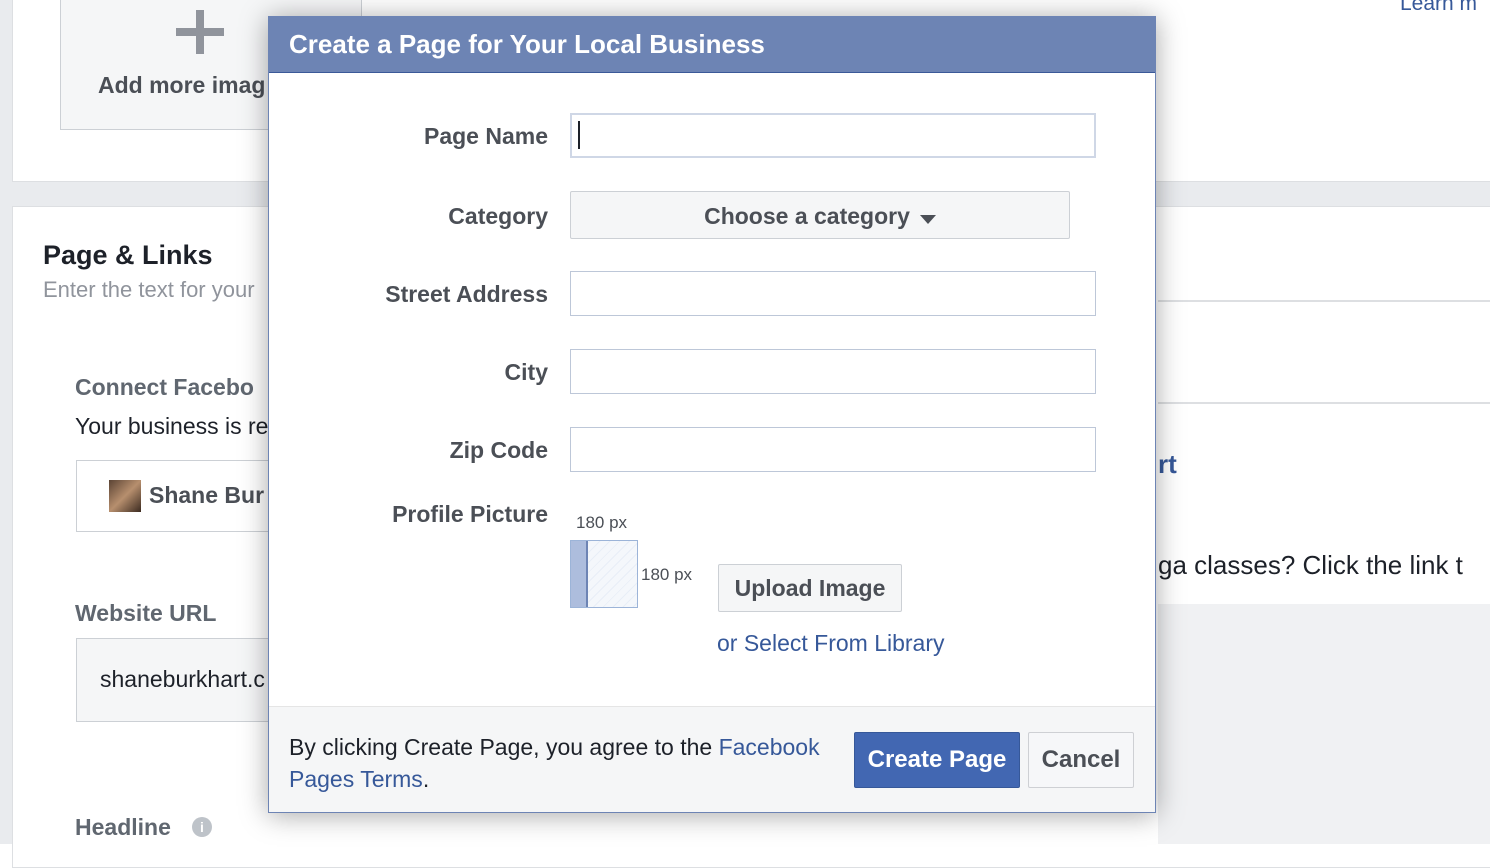  I want to click on city-input, so click(833, 371).